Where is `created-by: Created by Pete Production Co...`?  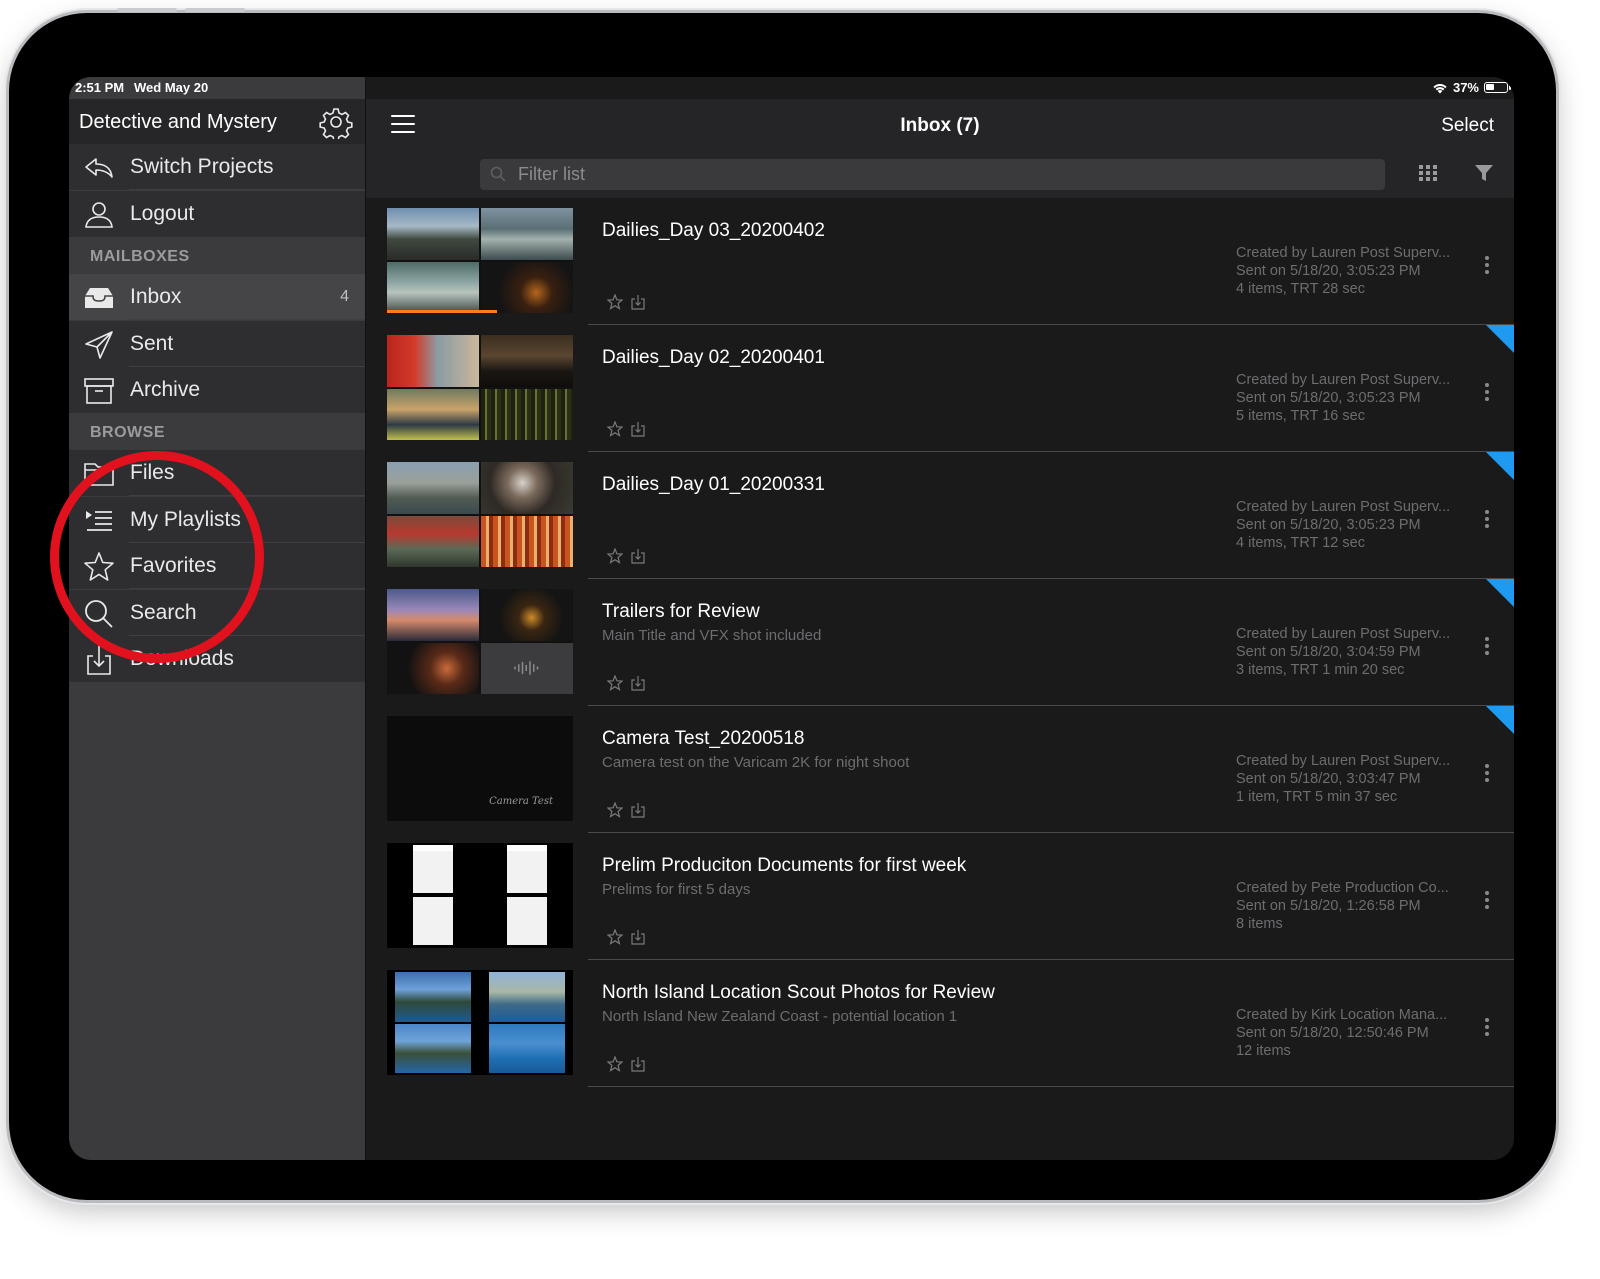
created-by: Created by Pete Production Co... is located at coordinates (1342, 888).